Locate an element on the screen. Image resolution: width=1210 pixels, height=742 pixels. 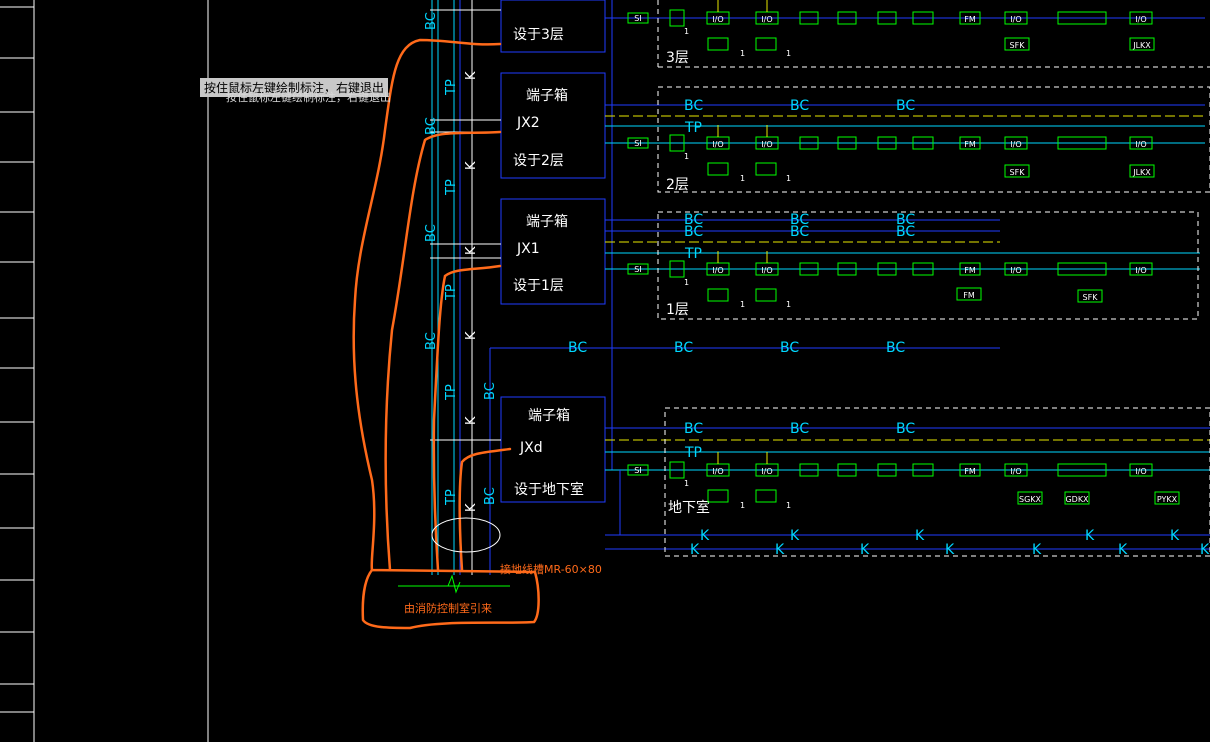
bus-bc-f1-6: BC is located at coordinates (905, 232).